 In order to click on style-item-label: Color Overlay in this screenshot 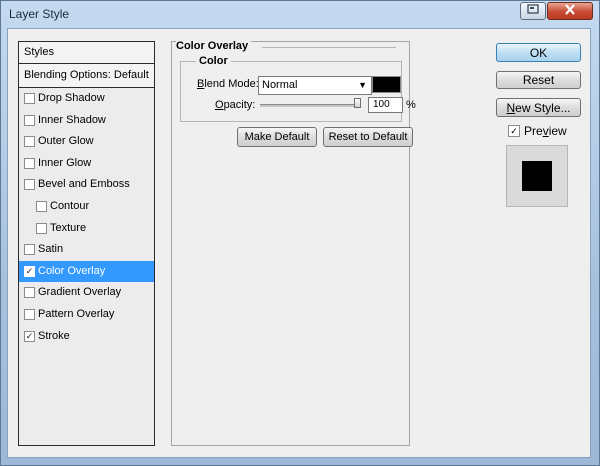, I will do `click(72, 270)`.